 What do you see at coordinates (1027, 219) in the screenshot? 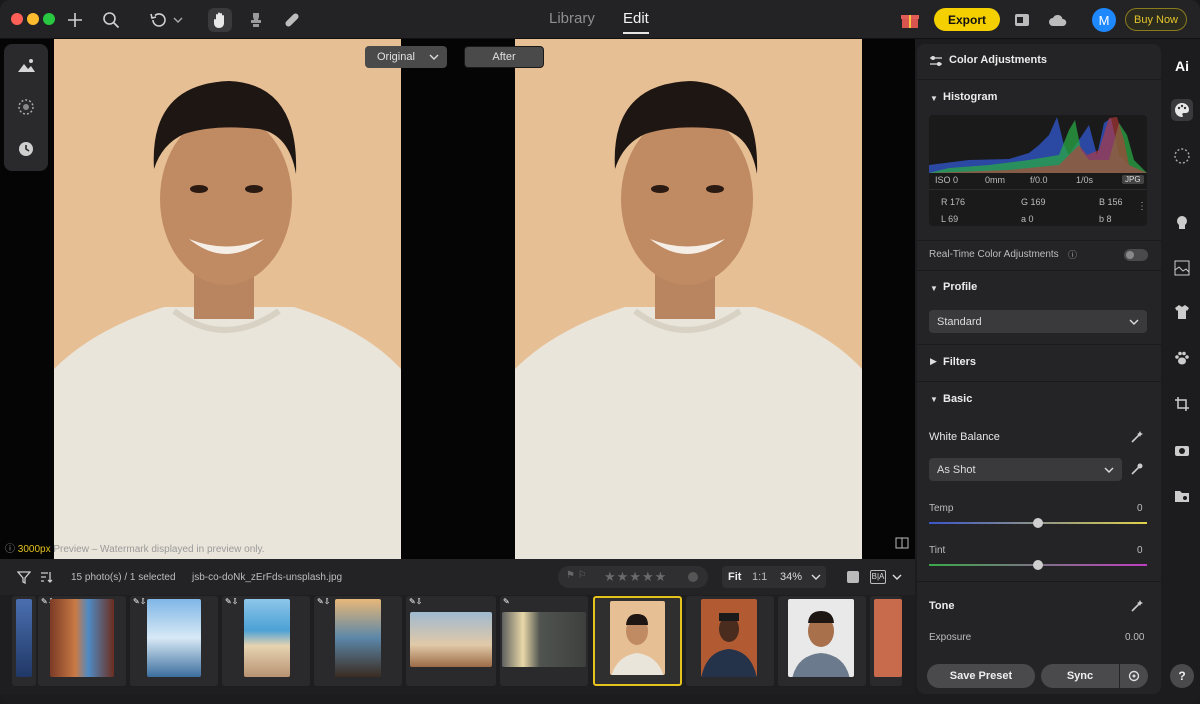
I see `a-value: a 0` at bounding box center [1027, 219].